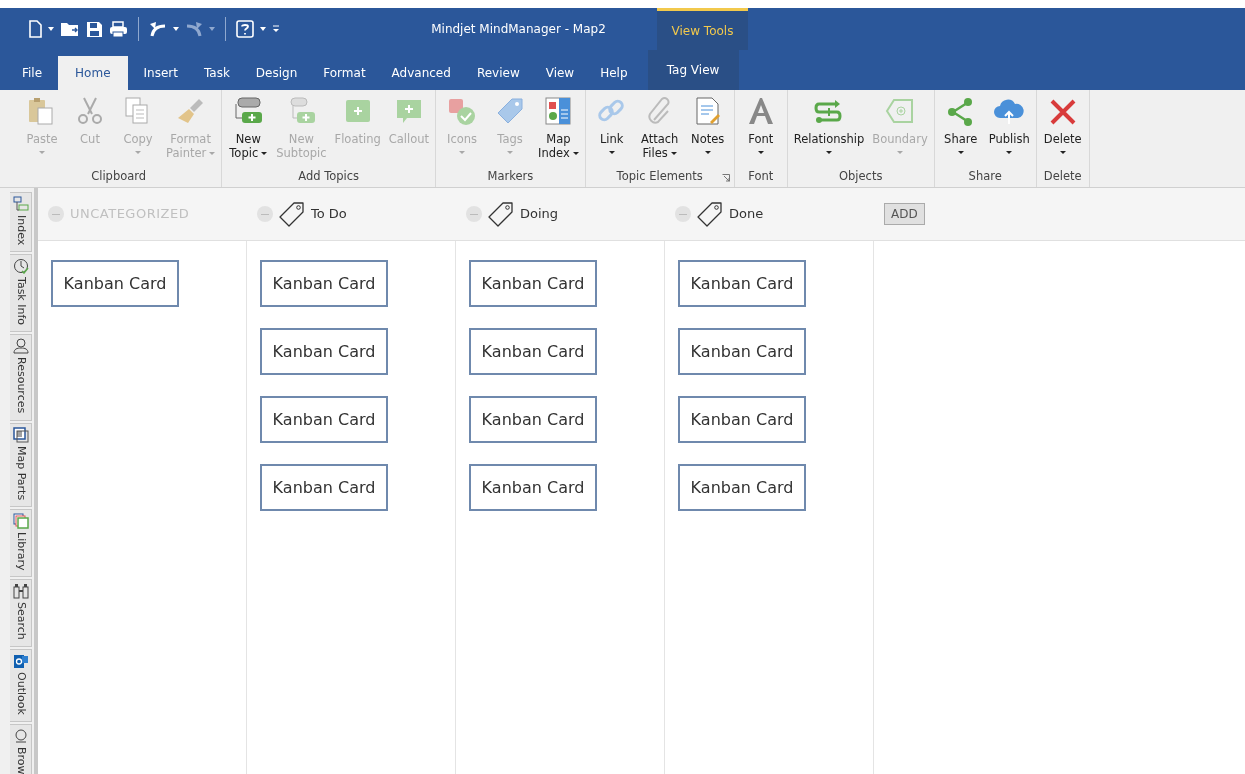 This screenshot has width=1245, height=774. What do you see at coordinates (70, 29) in the screenshot?
I see `folder-icon` at bounding box center [70, 29].